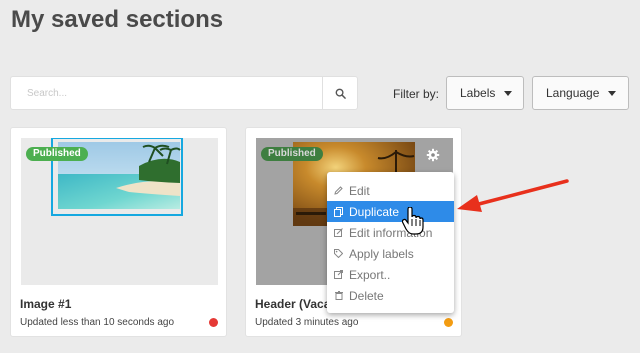  I want to click on filter-label: Filter by:, so click(416, 94).